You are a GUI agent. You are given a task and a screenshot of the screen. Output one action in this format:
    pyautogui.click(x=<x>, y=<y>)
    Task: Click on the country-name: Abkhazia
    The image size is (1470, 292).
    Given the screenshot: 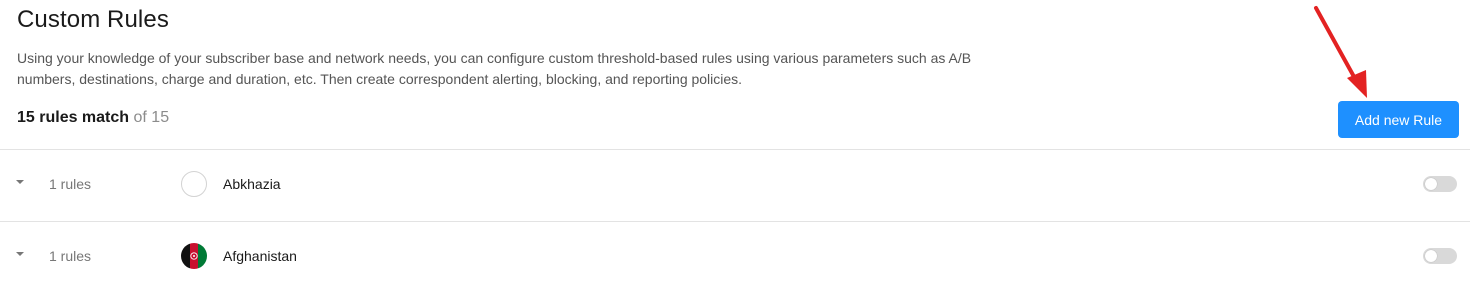 What is the action you would take?
    pyautogui.click(x=252, y=184)
    